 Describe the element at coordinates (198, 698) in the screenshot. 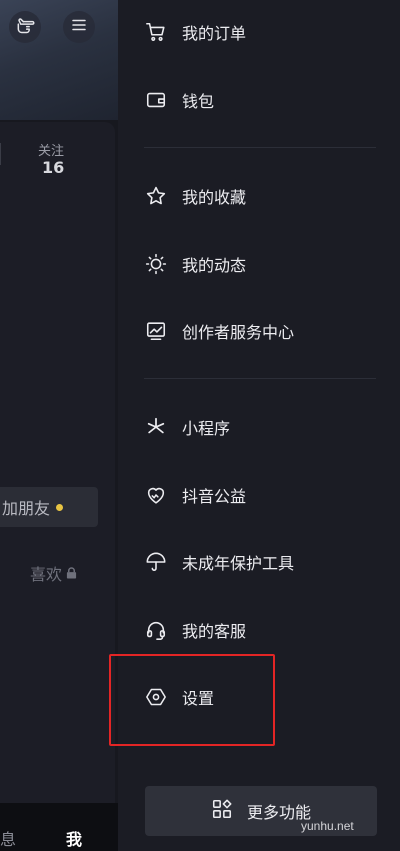

I see `menu-item-label: 设置` at that location.